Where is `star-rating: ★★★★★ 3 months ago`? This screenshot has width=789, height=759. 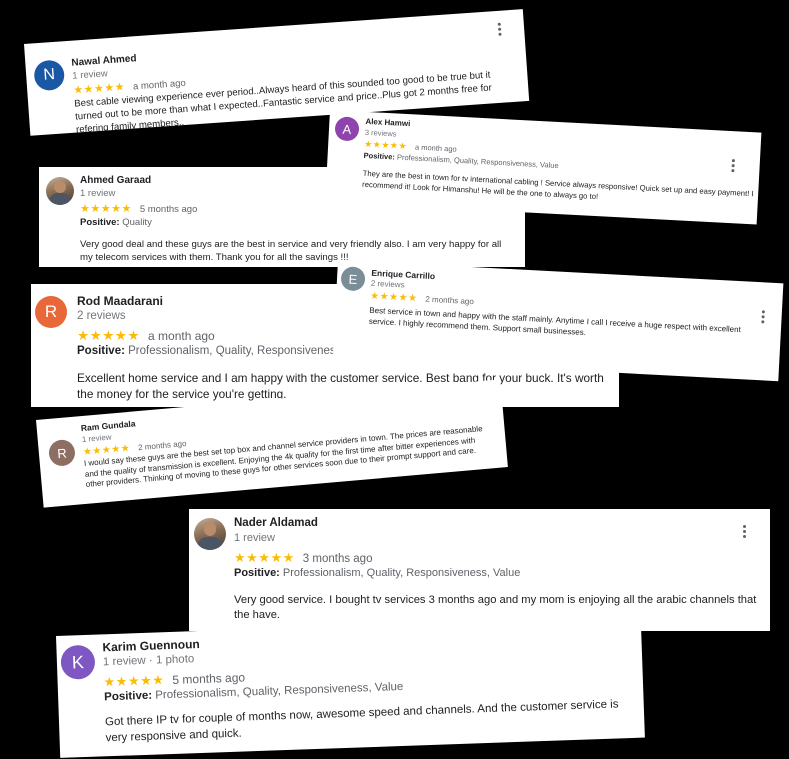
star-rating: ★★★★★ 3 months ago is located at coordinates (303, 558).